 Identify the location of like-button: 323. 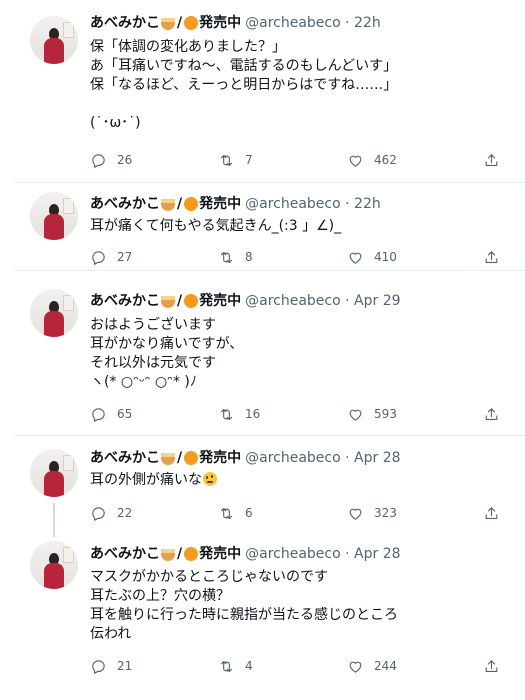
(372, 513).